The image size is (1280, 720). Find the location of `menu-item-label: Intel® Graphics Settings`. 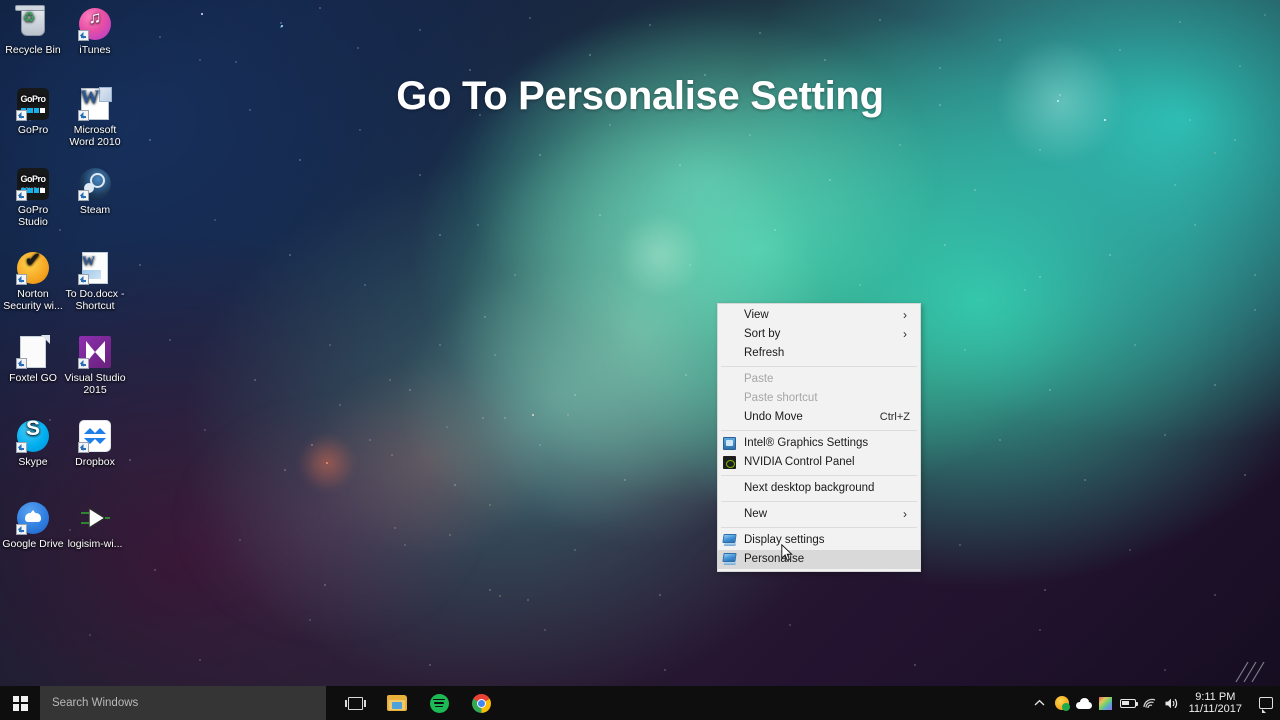

menu-item-label: Intel® Graphics Settings is located at coordinates (806, 443).